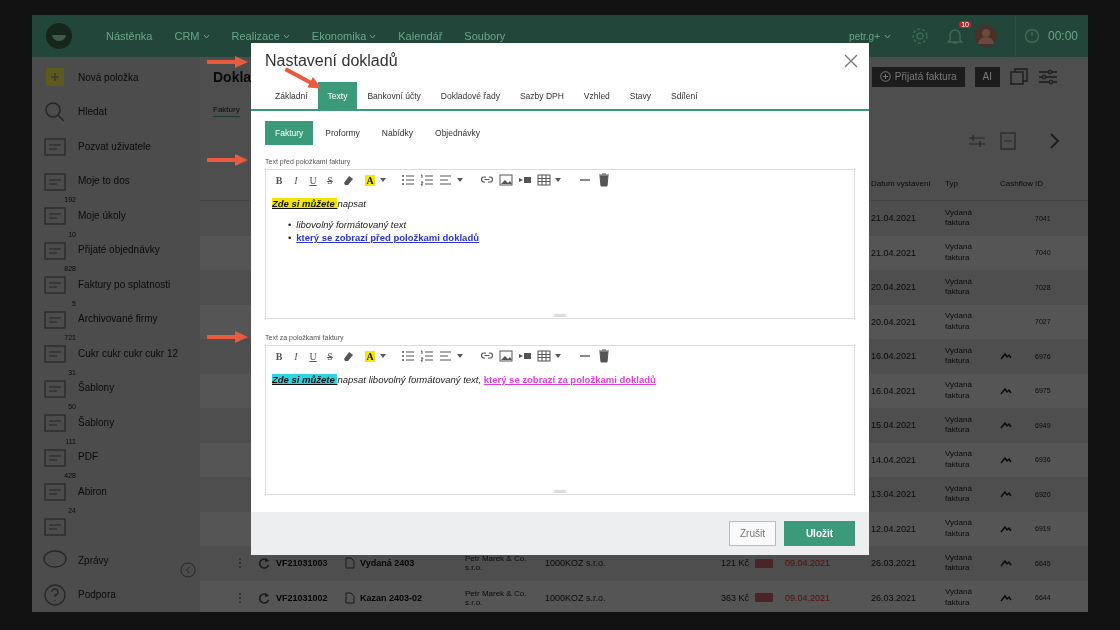  Describe the element at coordinates (560, 420) in the screenshot. I see `text-editor: B I U S A Zde si můžete napsat libovolný formátovaný text, který se zobrazí za položkami dokladů` at that location.